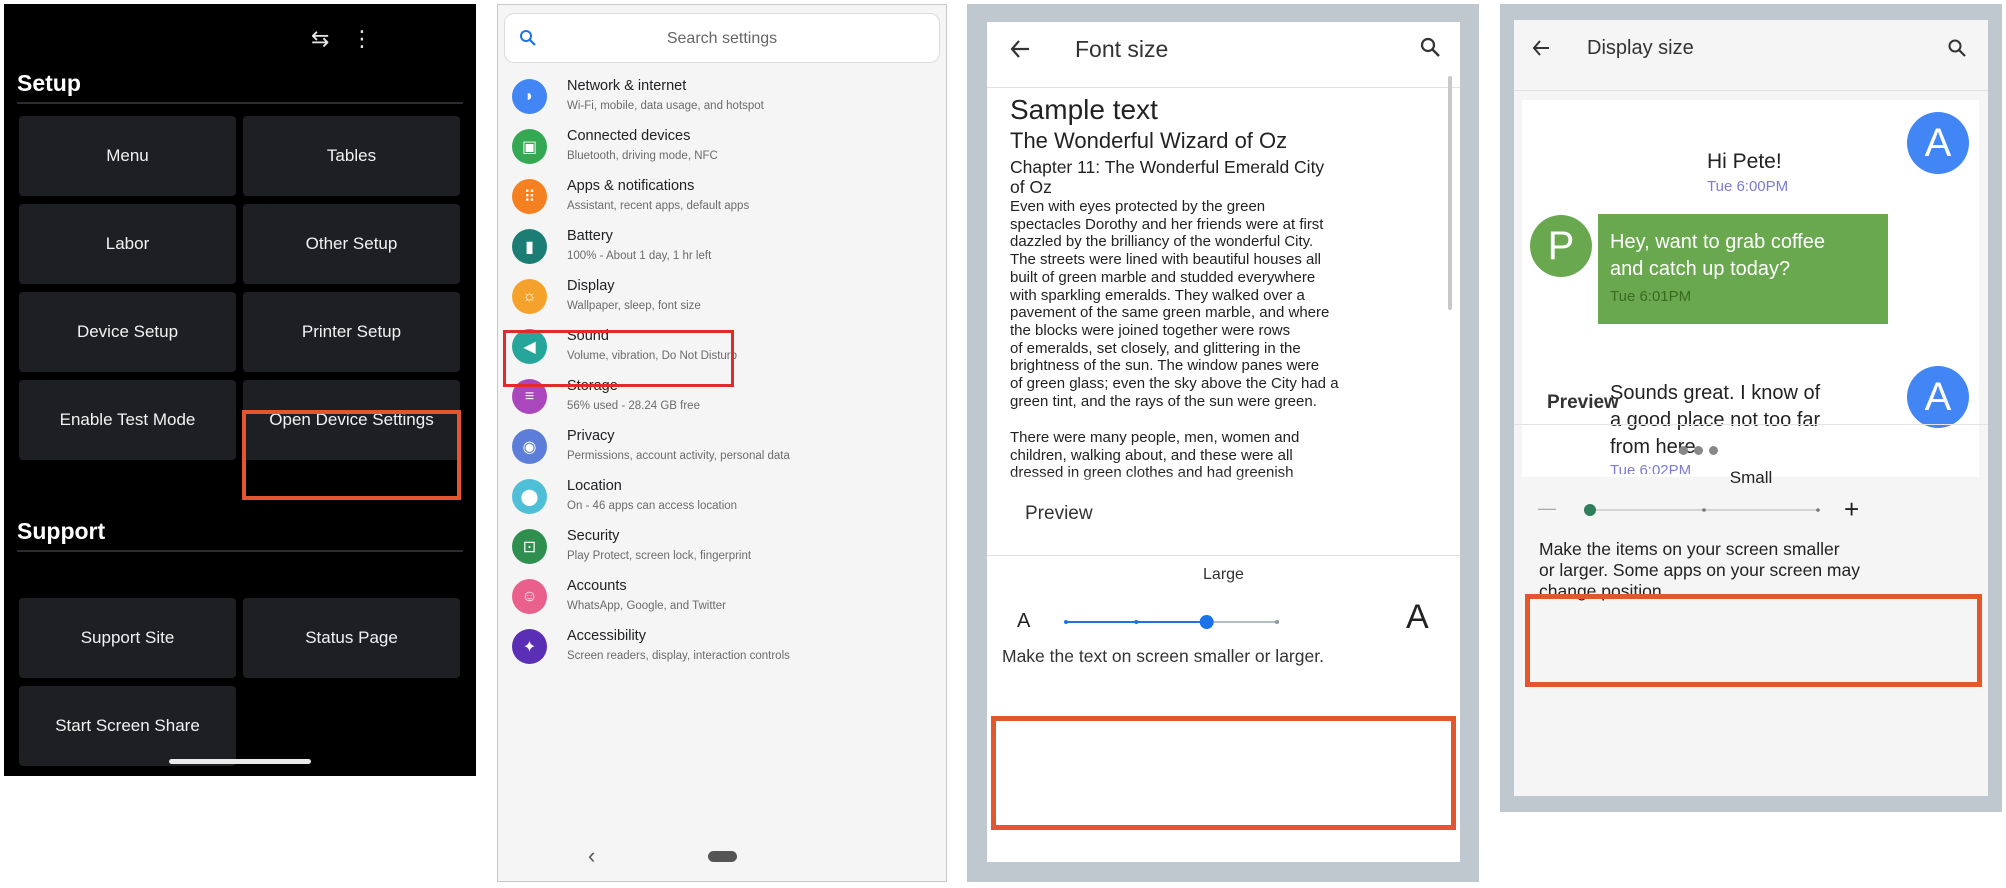 Image resolution: width=2006 pixels, height=888 pixels. What do you see at coordinates (642, 156) in the screenshot?
I see `settings-item-subtitle: Bluetooth, driving mode, NFC` at bounding box center [642, 156].